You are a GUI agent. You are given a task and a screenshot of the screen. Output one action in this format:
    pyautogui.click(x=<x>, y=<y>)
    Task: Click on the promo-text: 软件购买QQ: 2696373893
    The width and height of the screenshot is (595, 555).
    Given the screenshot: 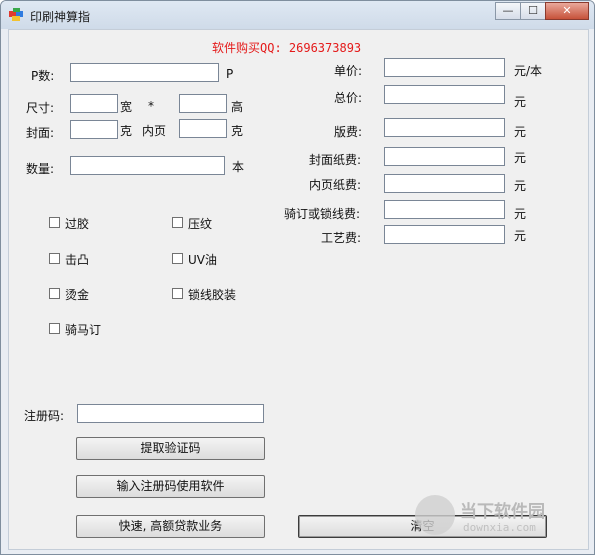 What is the action you would take?
    pyautogui.click(x=287, y=48)
    